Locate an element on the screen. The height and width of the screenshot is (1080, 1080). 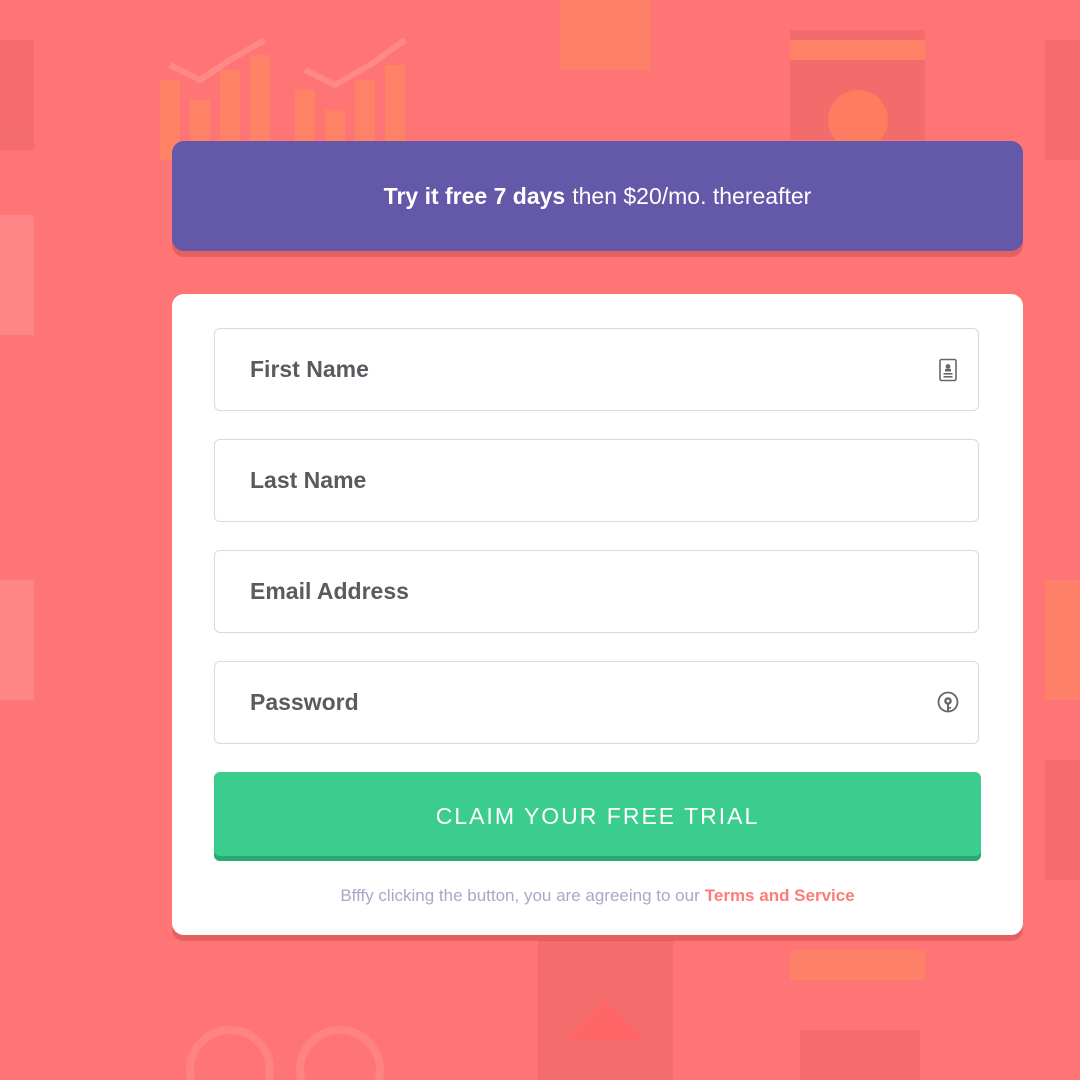
last-name-field is located at coordinates (596, 480).